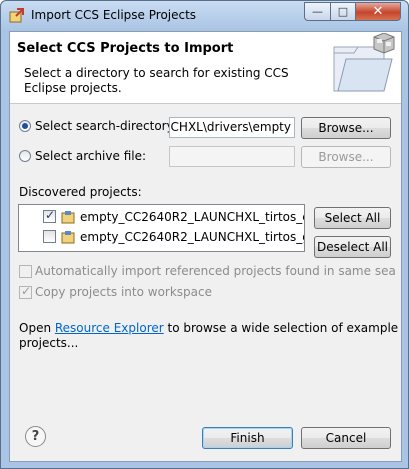  What do you see at coordinates (25, 271) in the screenshot?
I see `auto-import-checkbox` at bounding box center [25, 271].